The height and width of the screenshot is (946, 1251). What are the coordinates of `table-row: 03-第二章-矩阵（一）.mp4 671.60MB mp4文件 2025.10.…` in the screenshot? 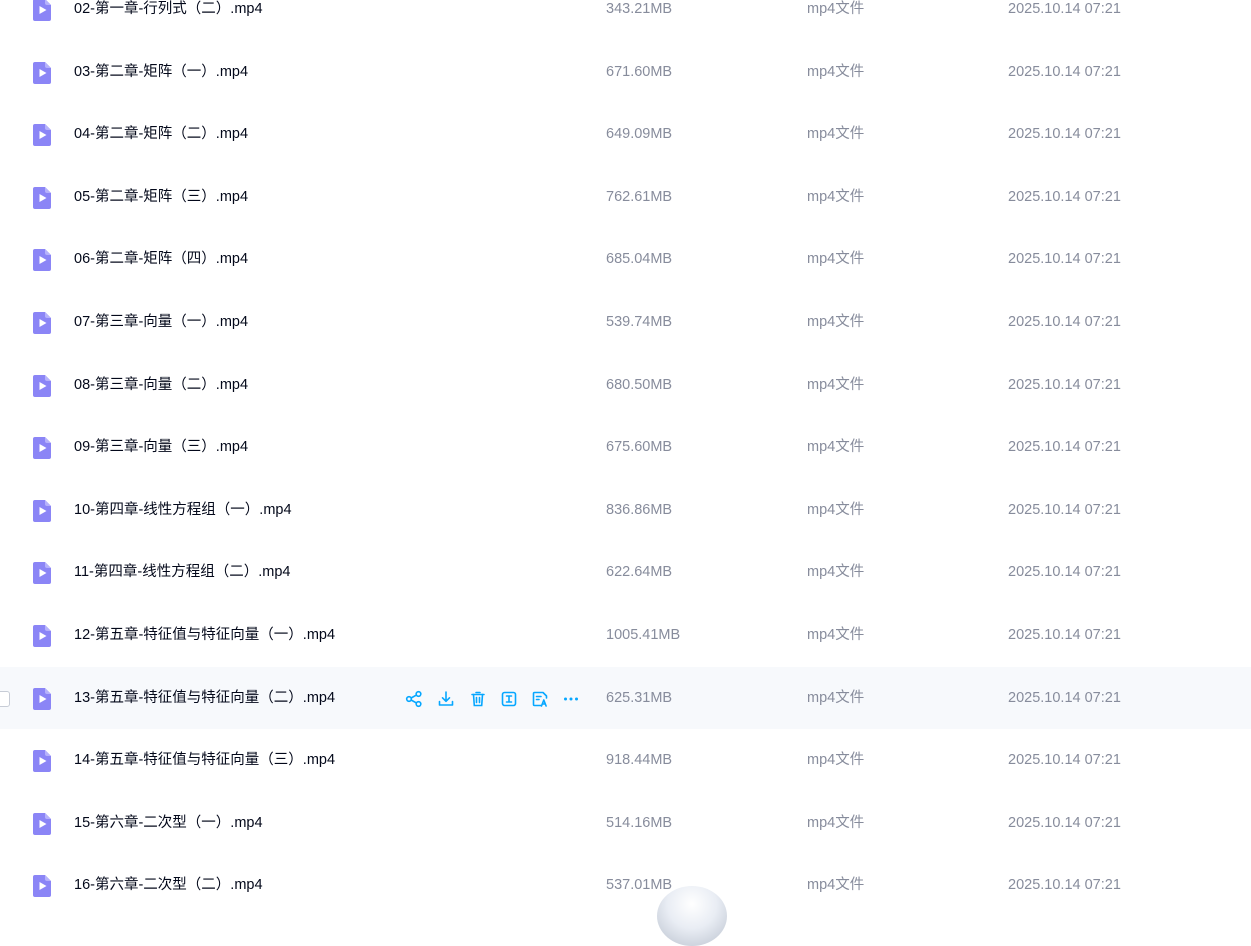 It's located at (625, 72).